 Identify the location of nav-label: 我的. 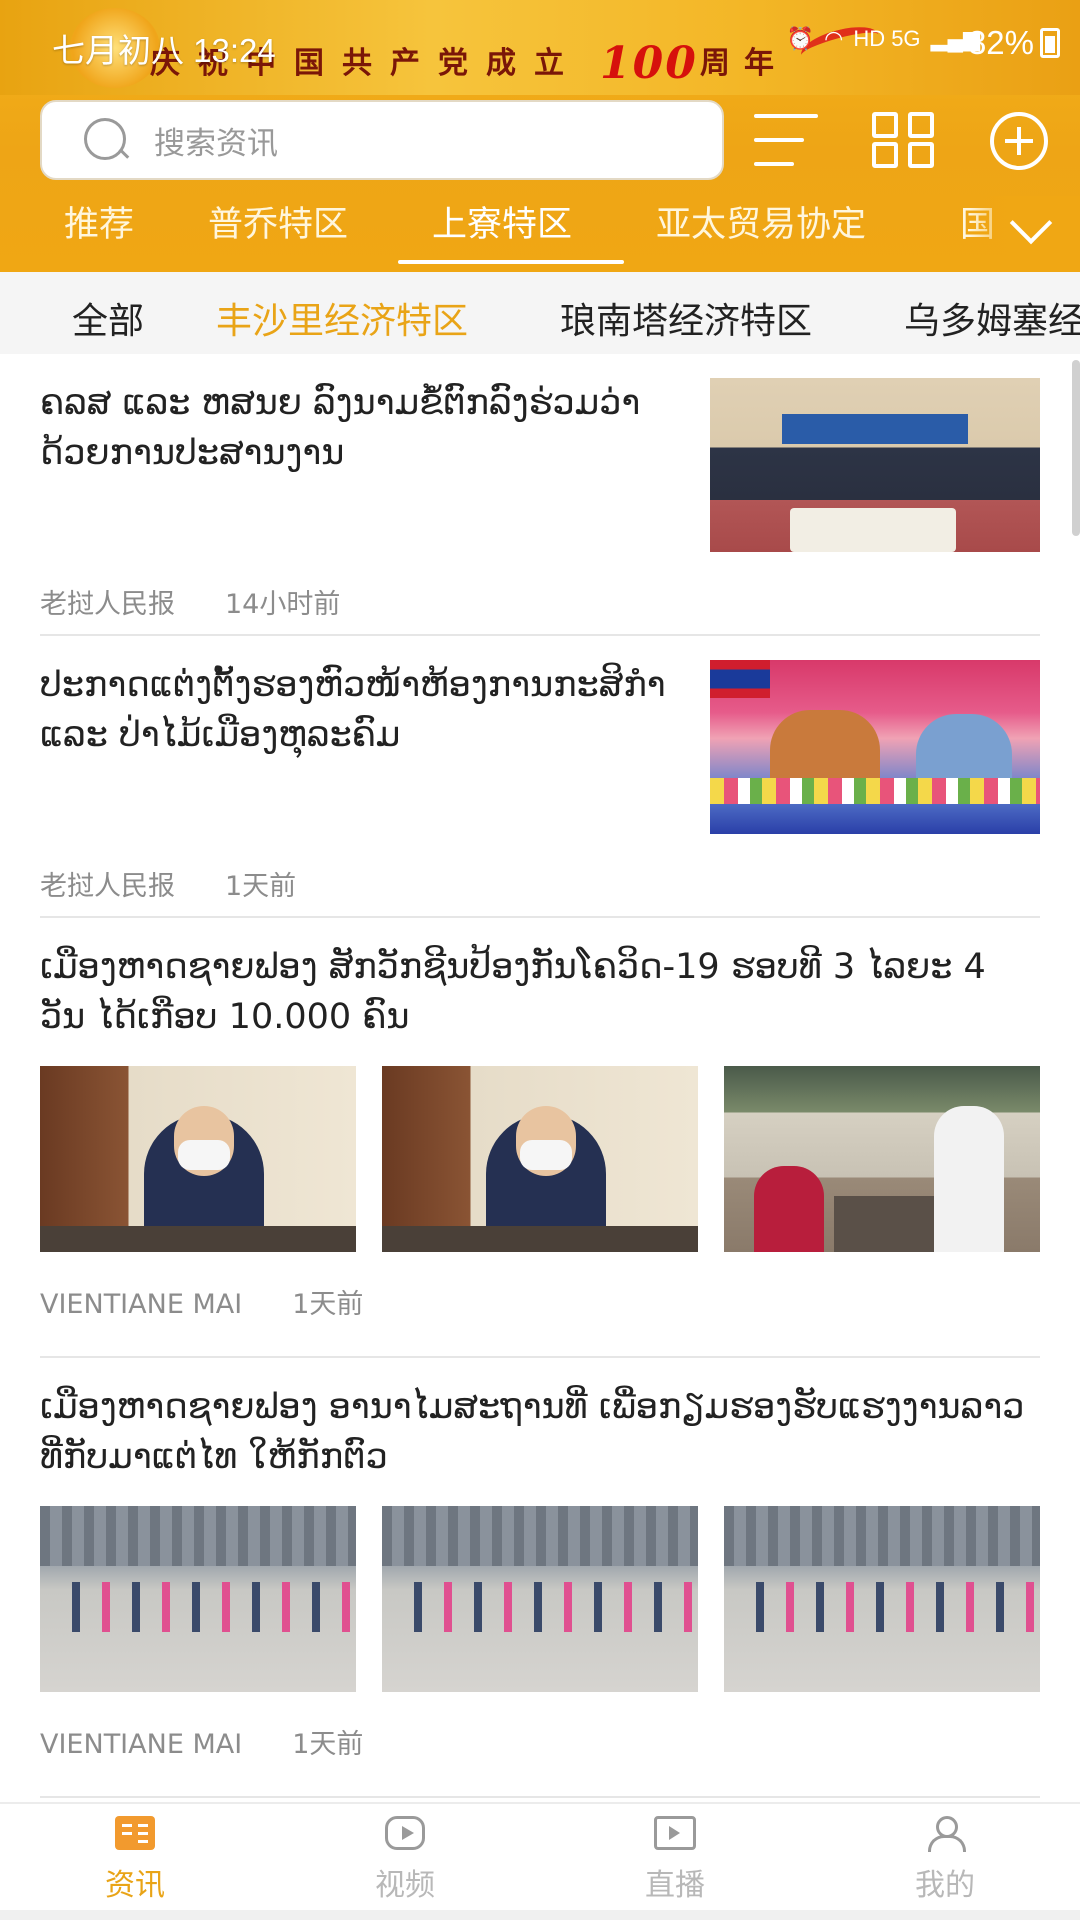
(945, 1885).